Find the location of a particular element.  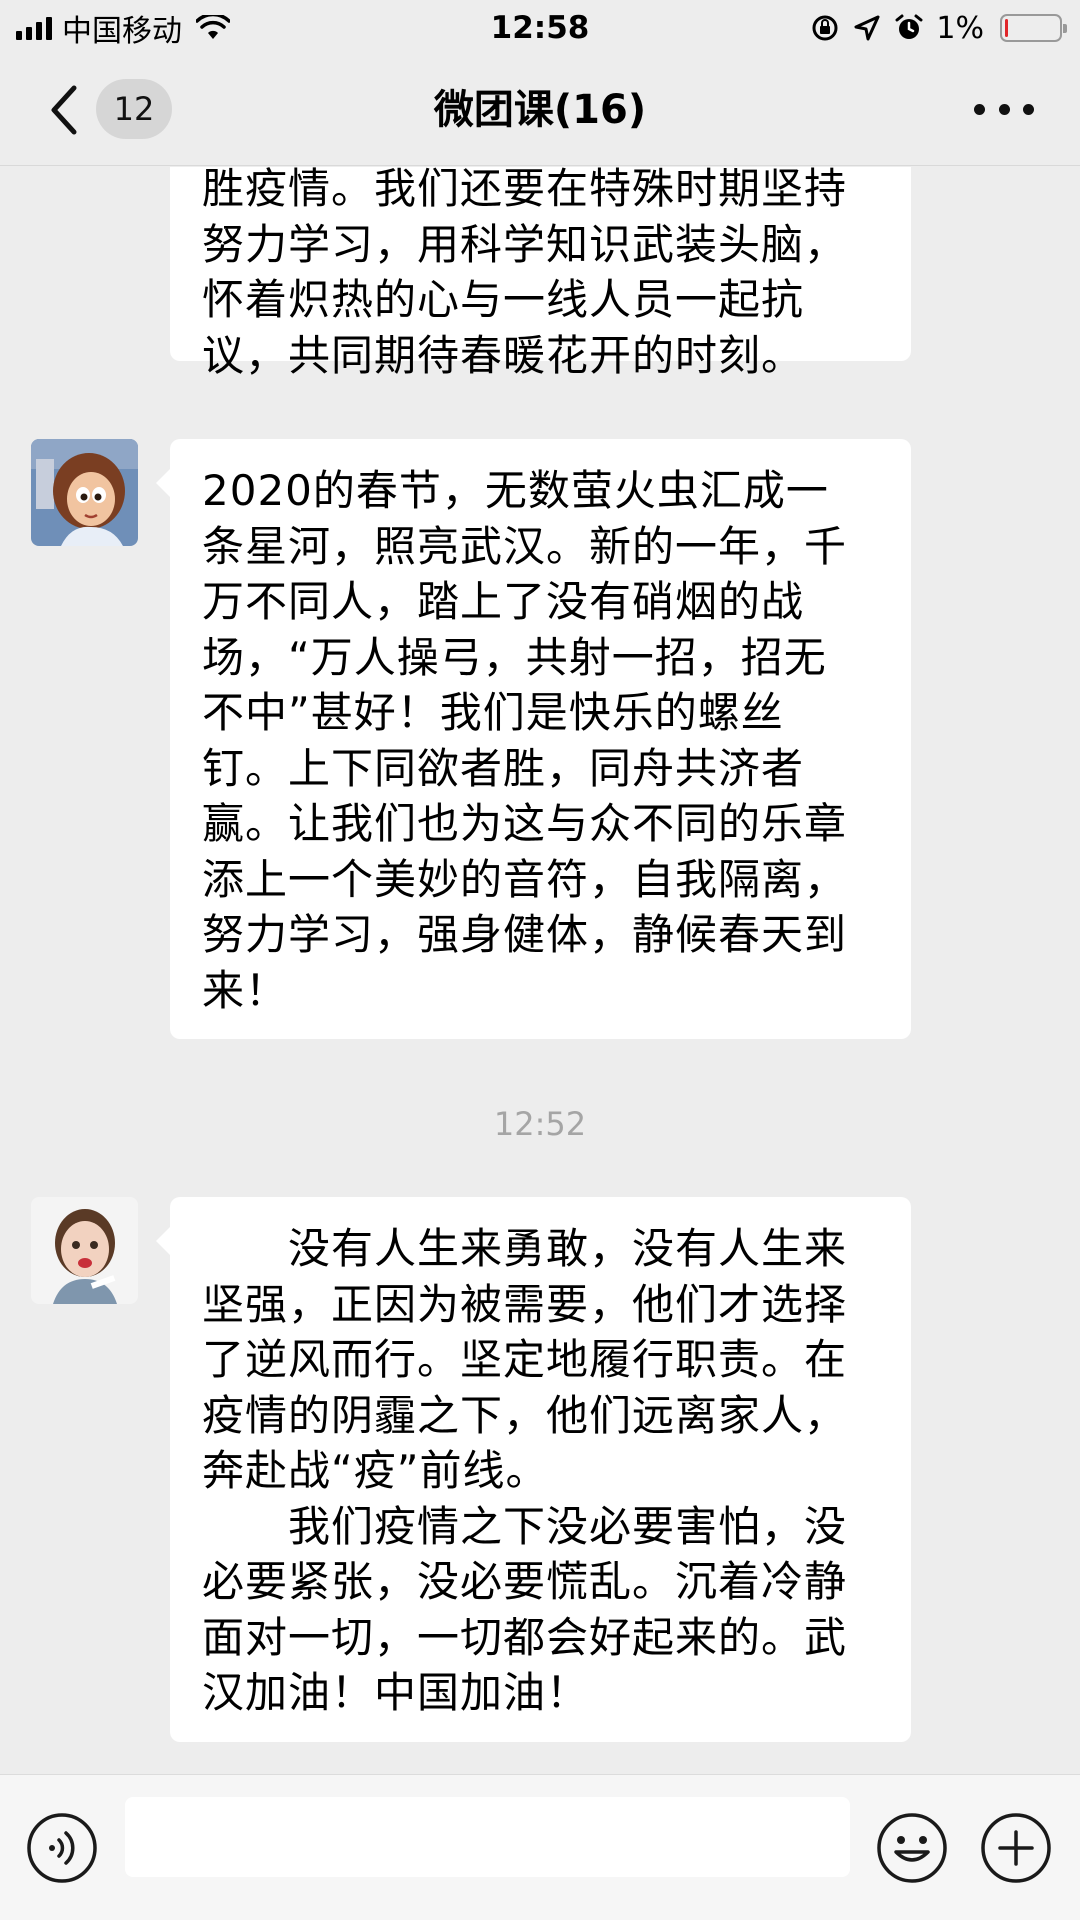

child-photo-avatar is located at coordinates (84, 1250).